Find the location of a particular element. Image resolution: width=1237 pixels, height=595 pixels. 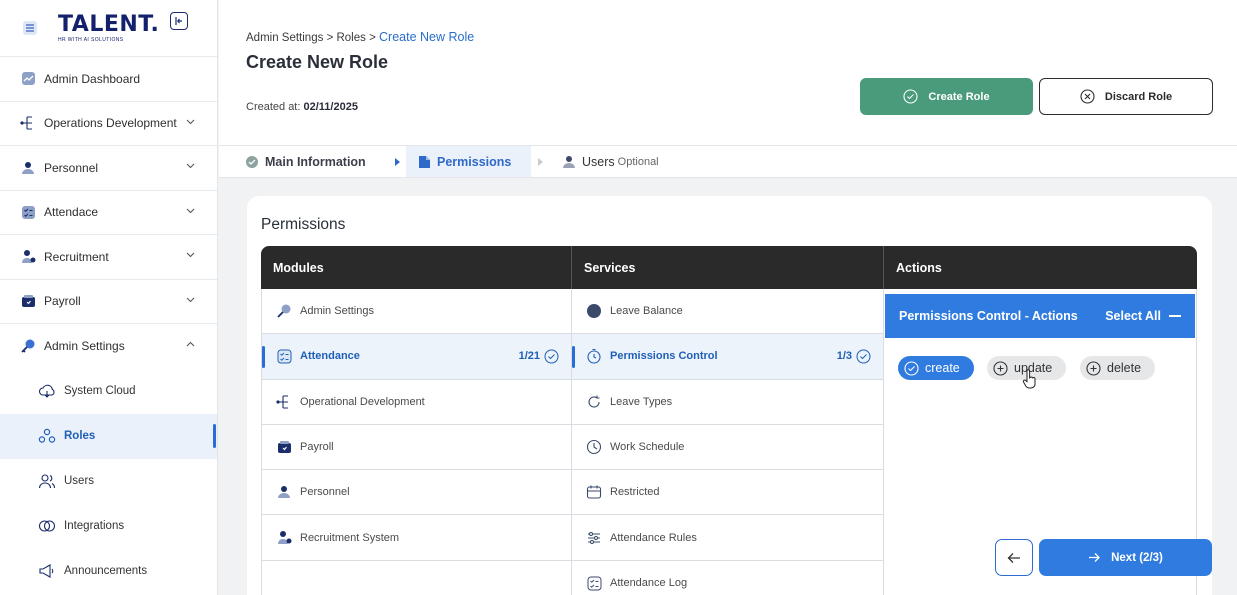

service-label: Restricted is located at coordinates (635, 492).